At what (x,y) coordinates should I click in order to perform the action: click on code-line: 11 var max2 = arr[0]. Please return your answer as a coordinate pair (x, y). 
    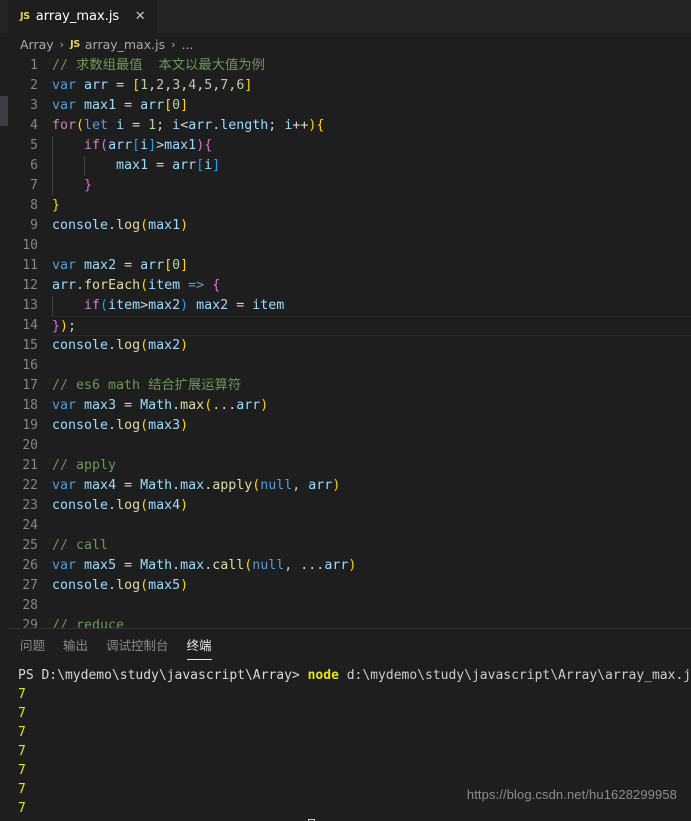
    Looking at the image, I should click on (345, 266).